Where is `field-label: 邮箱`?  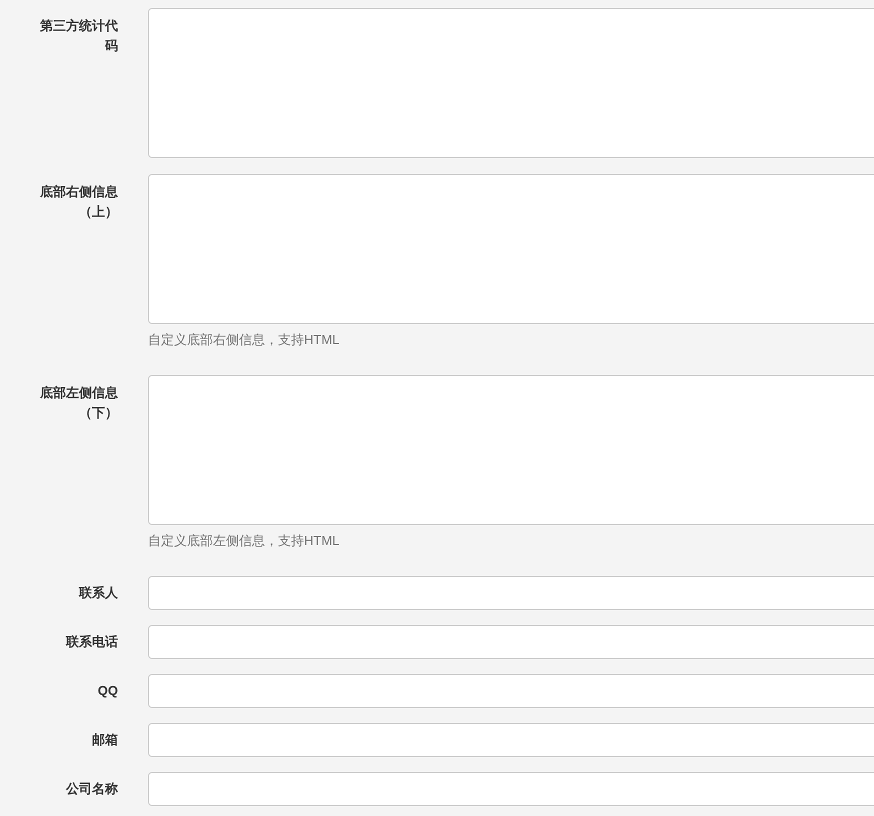 field-label: 邮箱 is located at coordinates (105, 740).